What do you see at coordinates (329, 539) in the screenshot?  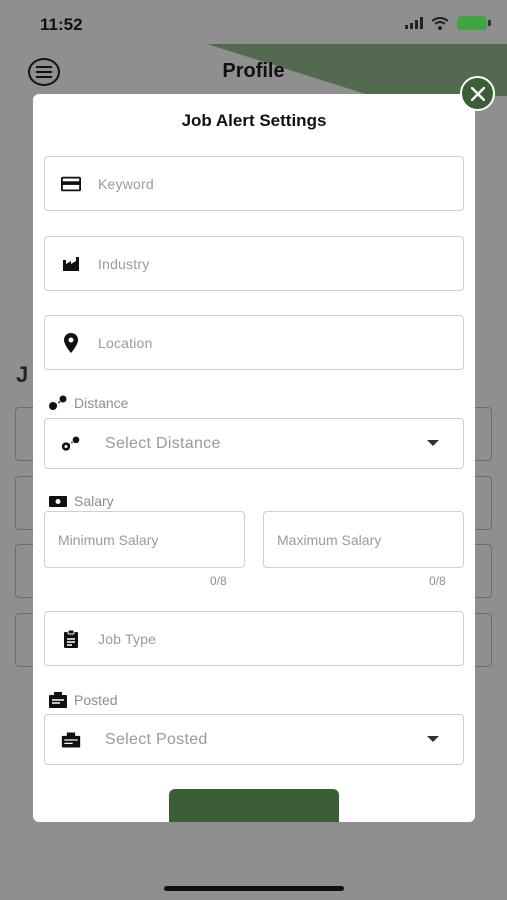 I see `maximum-salary-placeholder: Maximum Salary` at bounding box center [329, 539].